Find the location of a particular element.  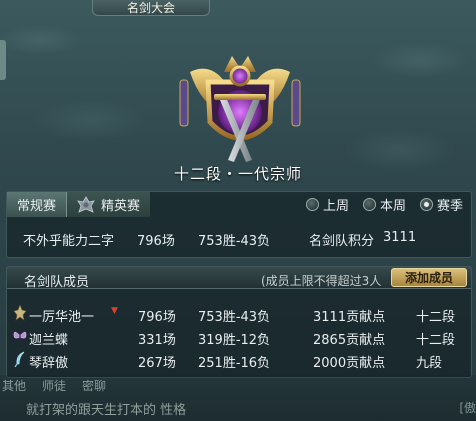

team-record: 753胜-43负 is located at coordinates (234, 241).